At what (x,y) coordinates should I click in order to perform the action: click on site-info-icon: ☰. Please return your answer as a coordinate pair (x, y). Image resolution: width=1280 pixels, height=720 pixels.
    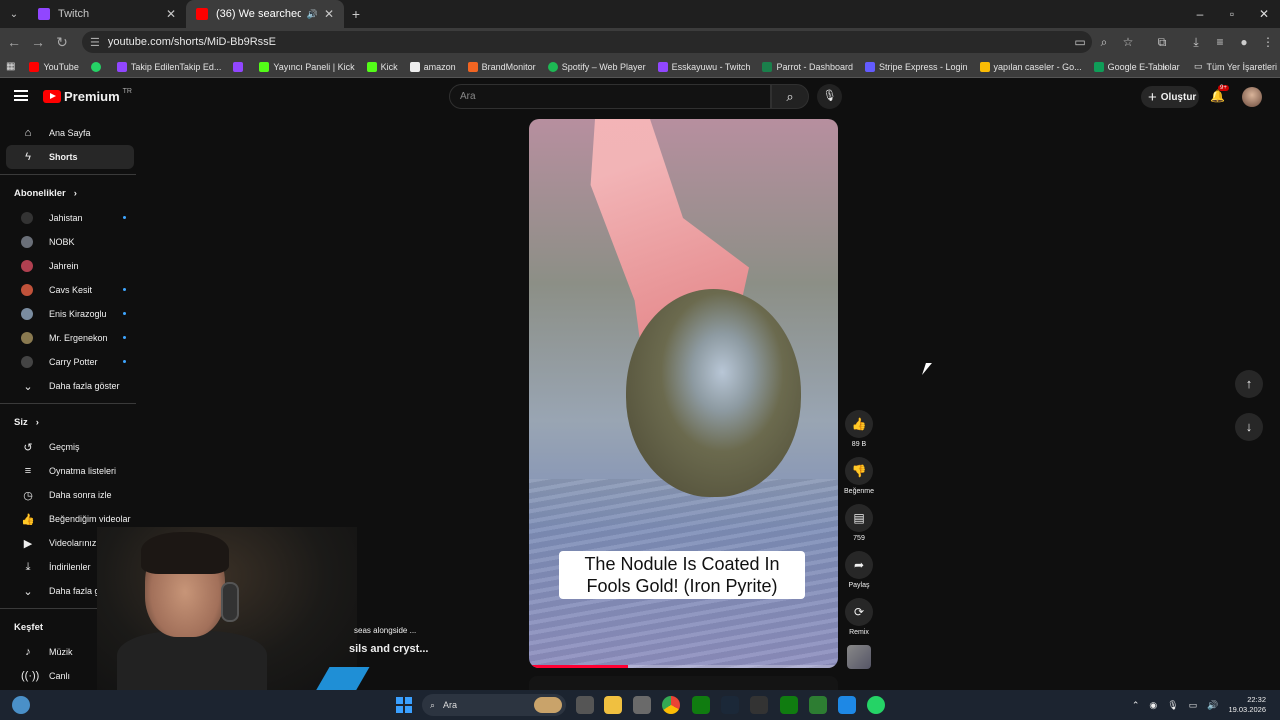
    Looking at the image, I should click on (95, 42).